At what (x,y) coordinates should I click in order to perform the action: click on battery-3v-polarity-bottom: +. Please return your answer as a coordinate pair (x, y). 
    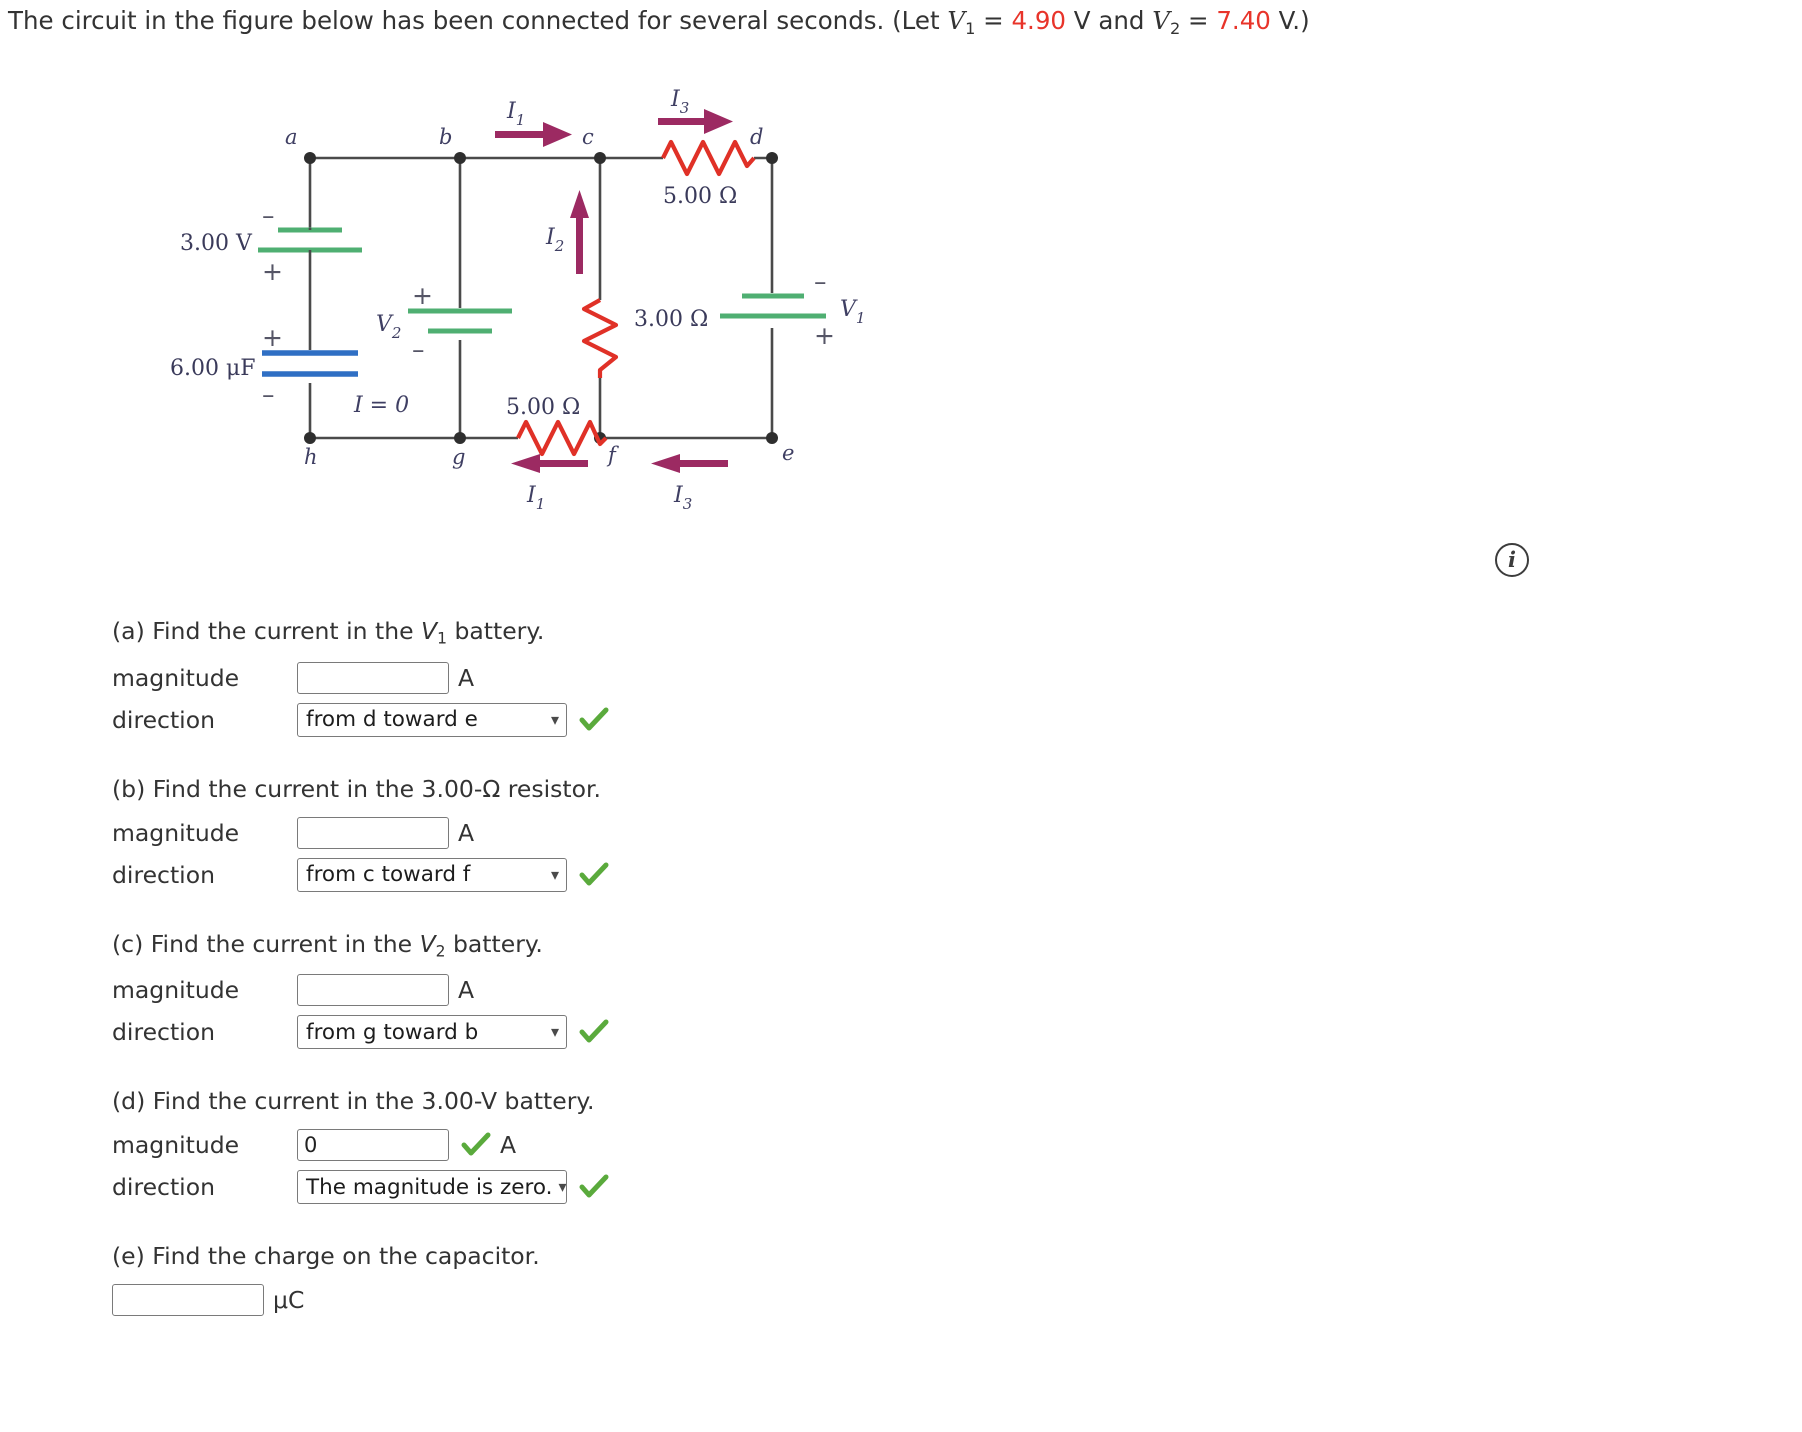
    Looking at the image, I should click on (272, 271).